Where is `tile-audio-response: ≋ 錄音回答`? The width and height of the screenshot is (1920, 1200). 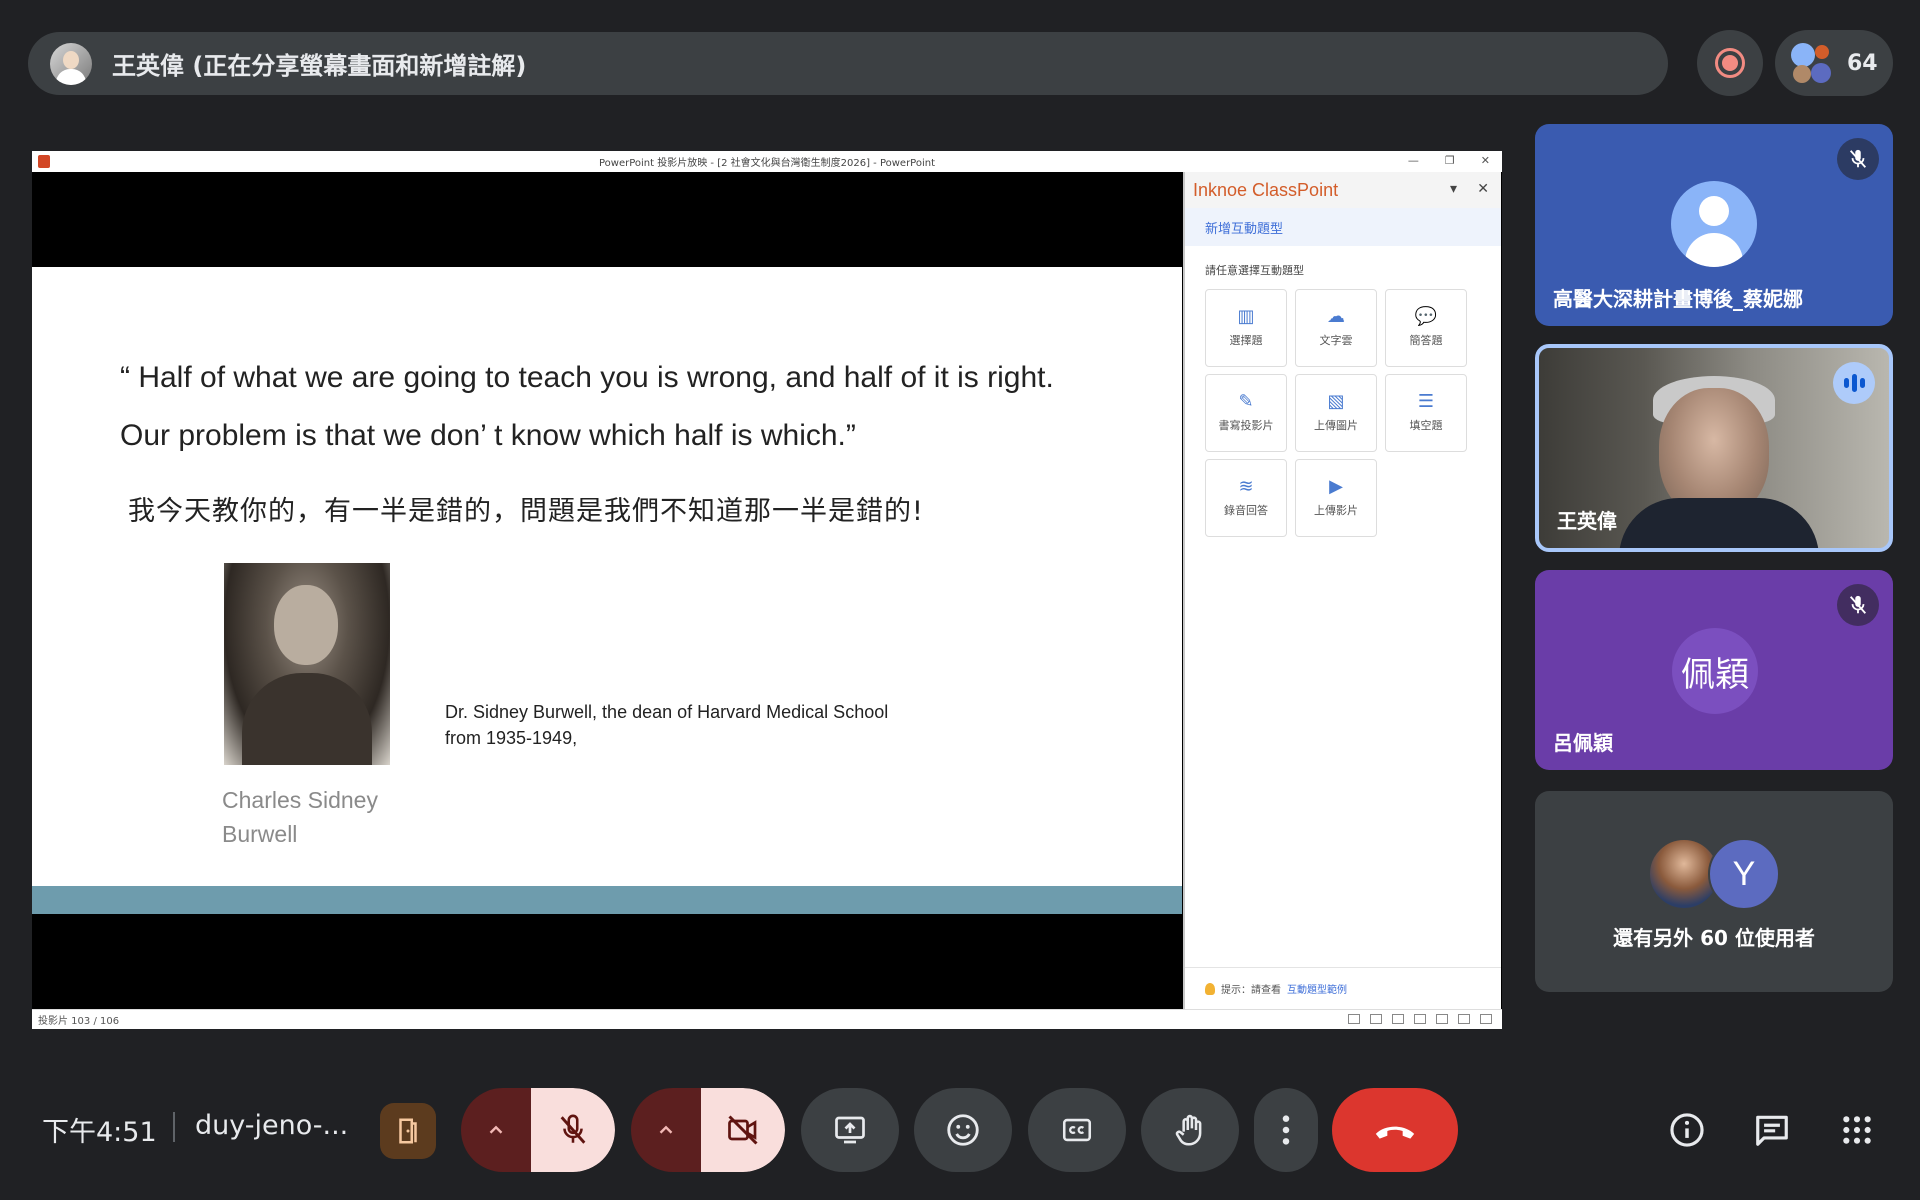 tile-audio-response: ≋ 錄音回答 is located at coordinates (1246, 498).